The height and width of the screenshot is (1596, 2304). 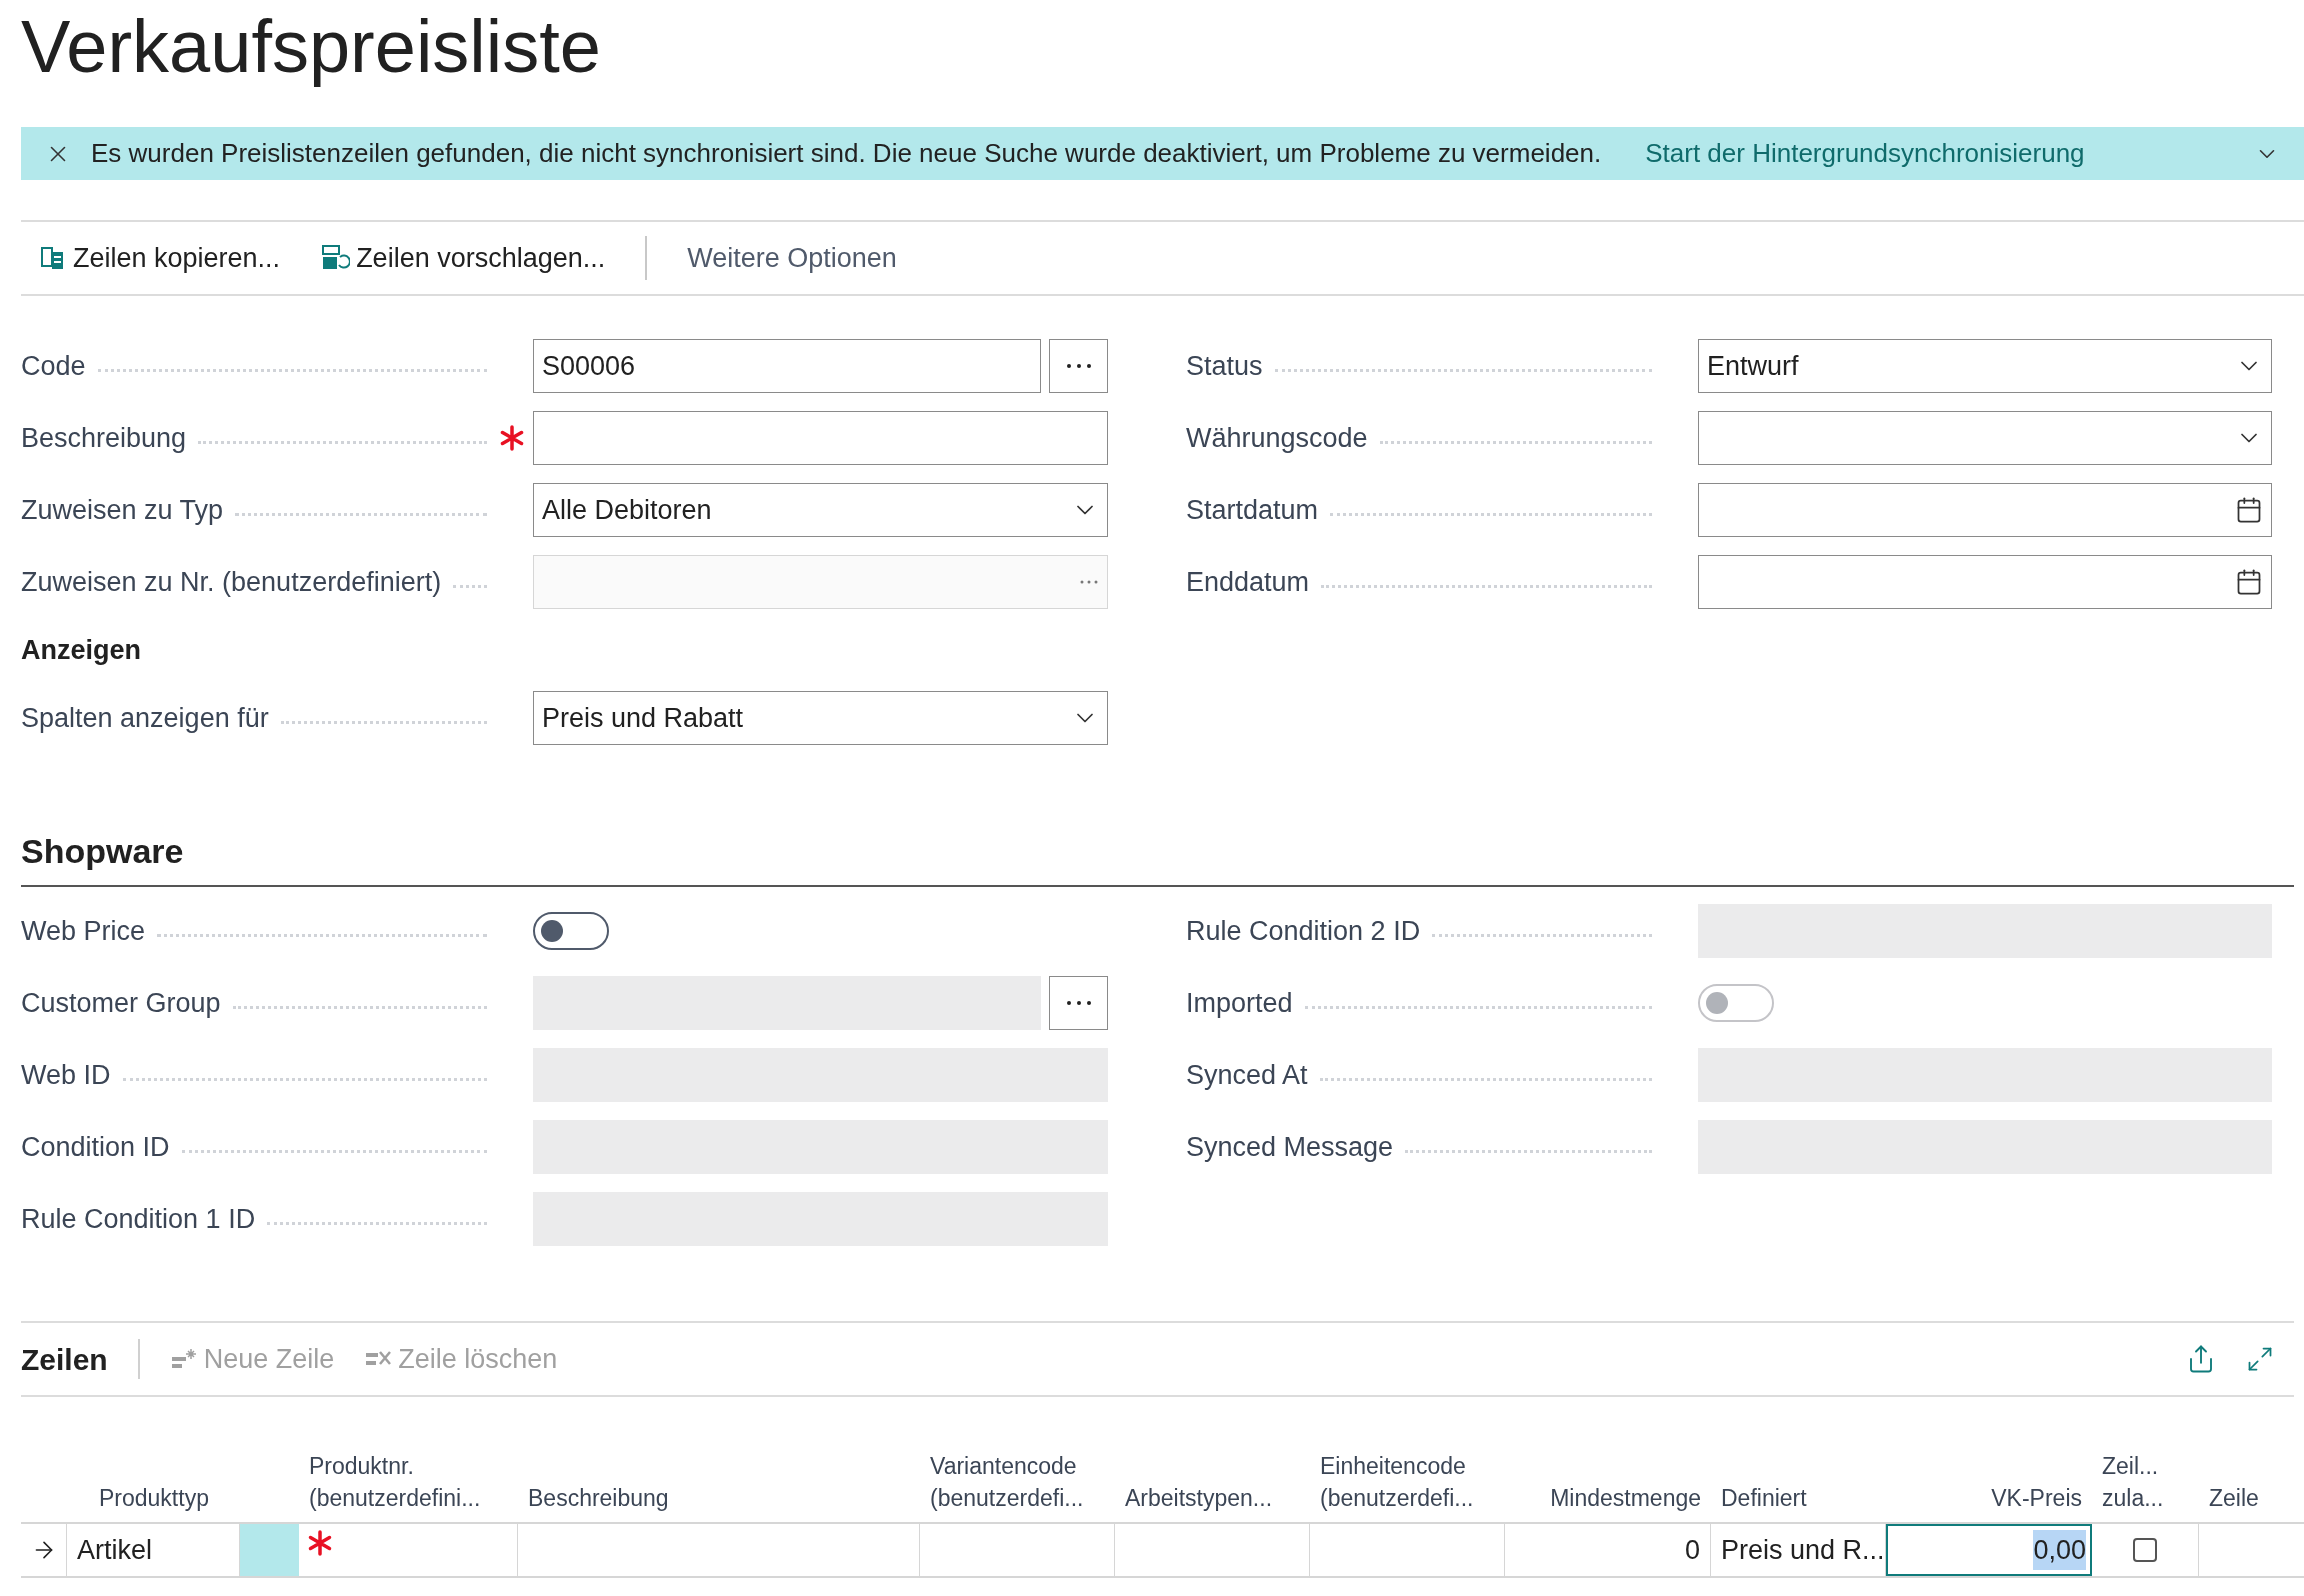 I want to click on field-label: Code, so click(x=53, y=366).